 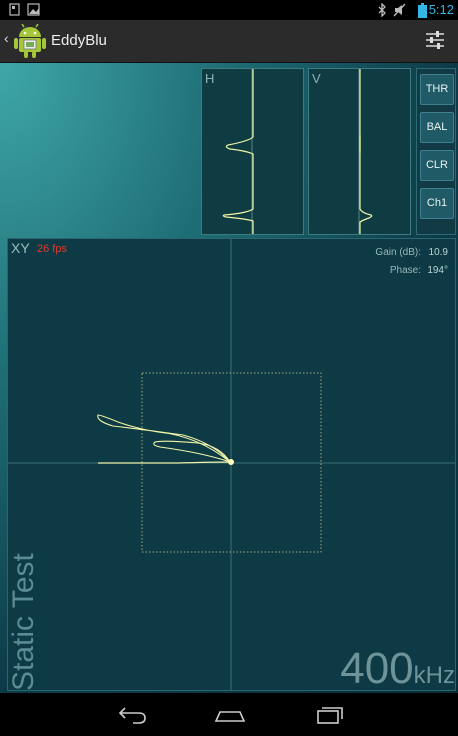 I want to click on v-trace-panel: V, so click(x=359, y=151).